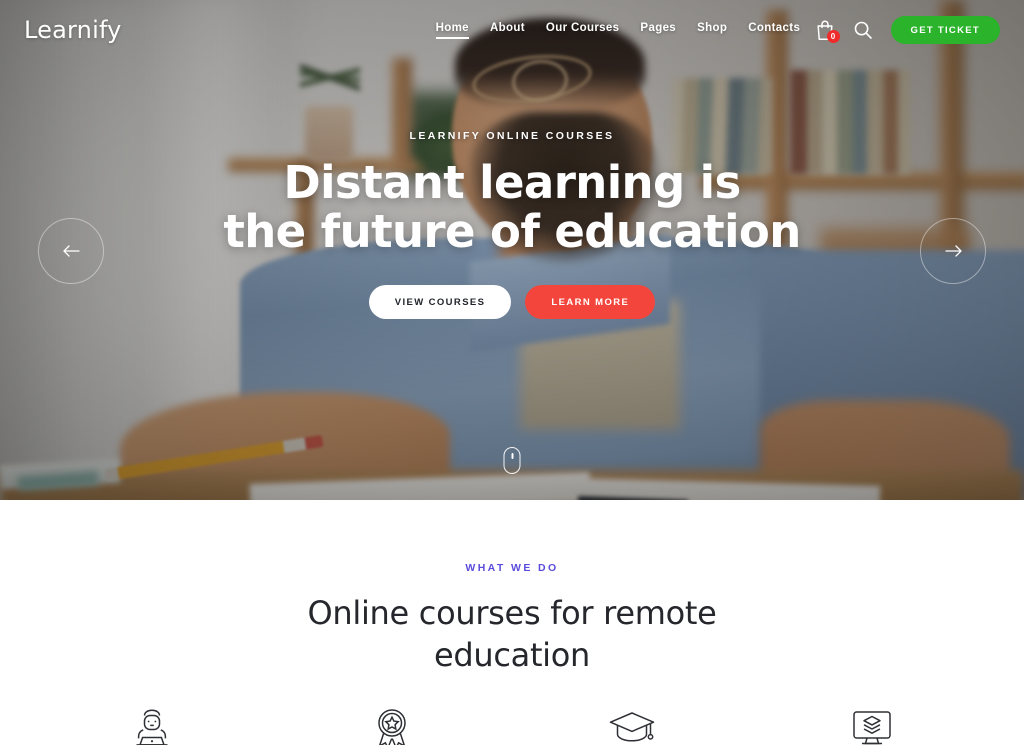  What do you see at coordinates (512, 135) in the screenshot?
I see `hero-eyebrow: LEARNIFY ONLINE COURSES` at bounding box center [512, 135].